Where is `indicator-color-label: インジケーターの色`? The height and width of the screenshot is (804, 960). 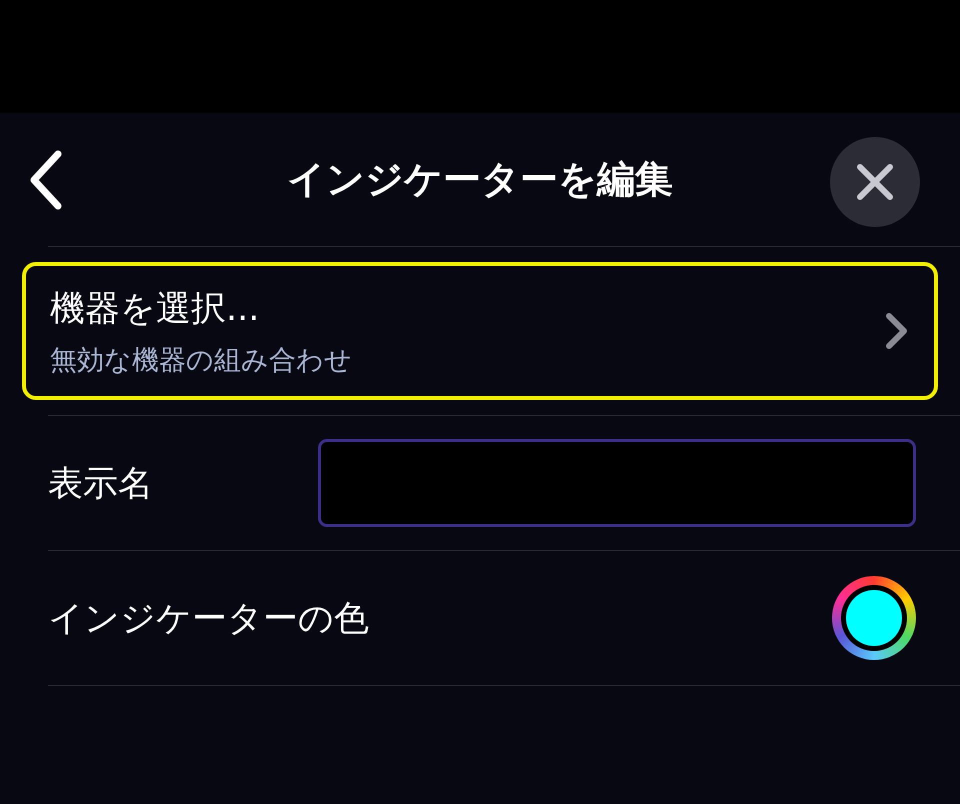
indicator-color-label: インジケーターの色 is located at coordinates (209, 619).